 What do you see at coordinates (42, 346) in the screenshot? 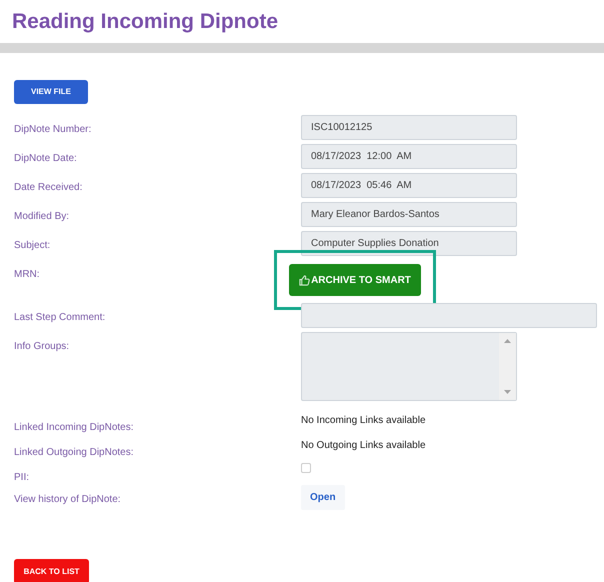
I see `field-label: Info Groups:` at bounding box center [42, 346].